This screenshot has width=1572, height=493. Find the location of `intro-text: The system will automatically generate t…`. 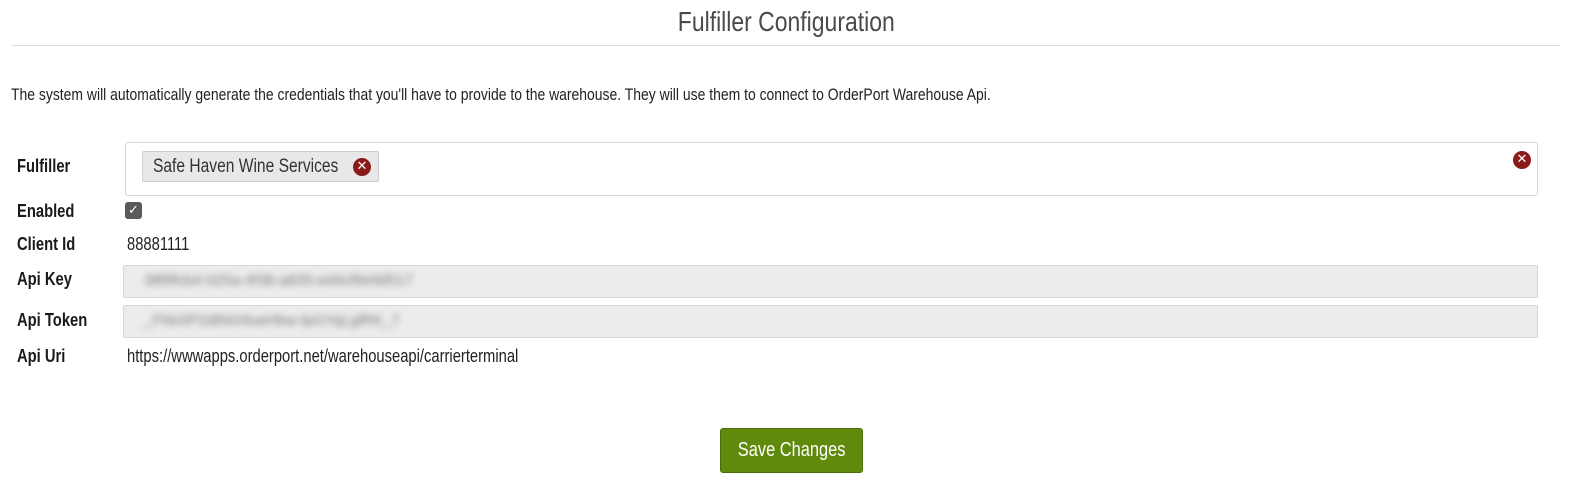

intro-text: The system will automatically generate t… is located at coordinates (501, 94).